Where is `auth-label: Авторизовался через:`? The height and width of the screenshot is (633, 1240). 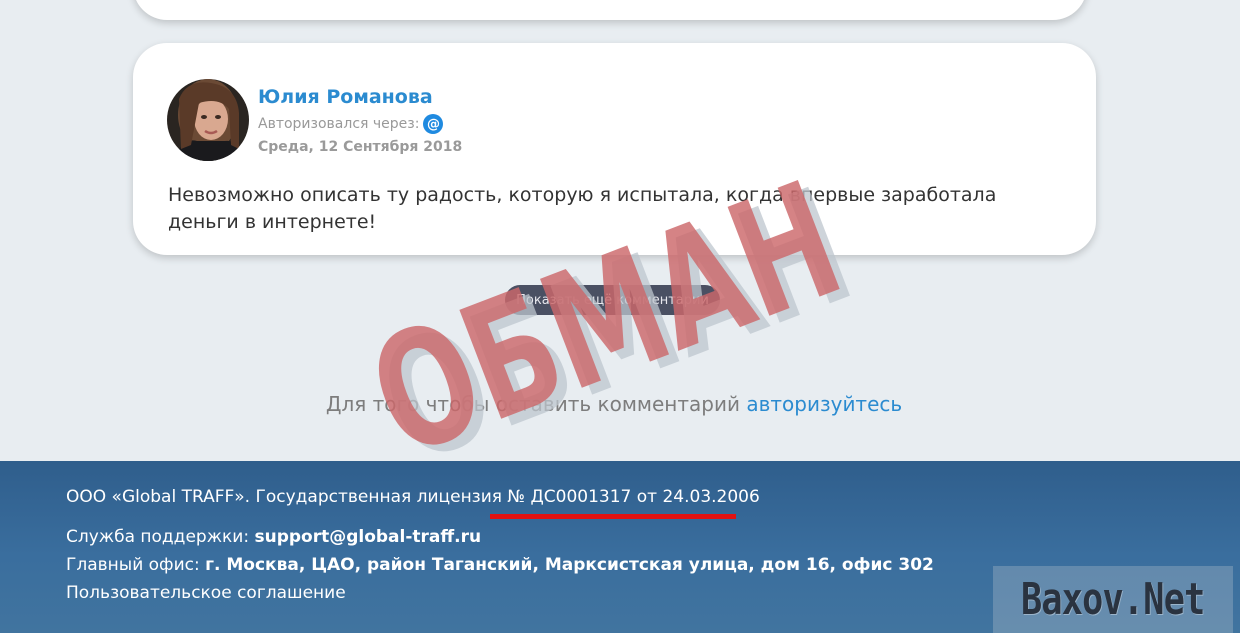
auth-label: Авторизовался через: is located at coordinates (339, 124).